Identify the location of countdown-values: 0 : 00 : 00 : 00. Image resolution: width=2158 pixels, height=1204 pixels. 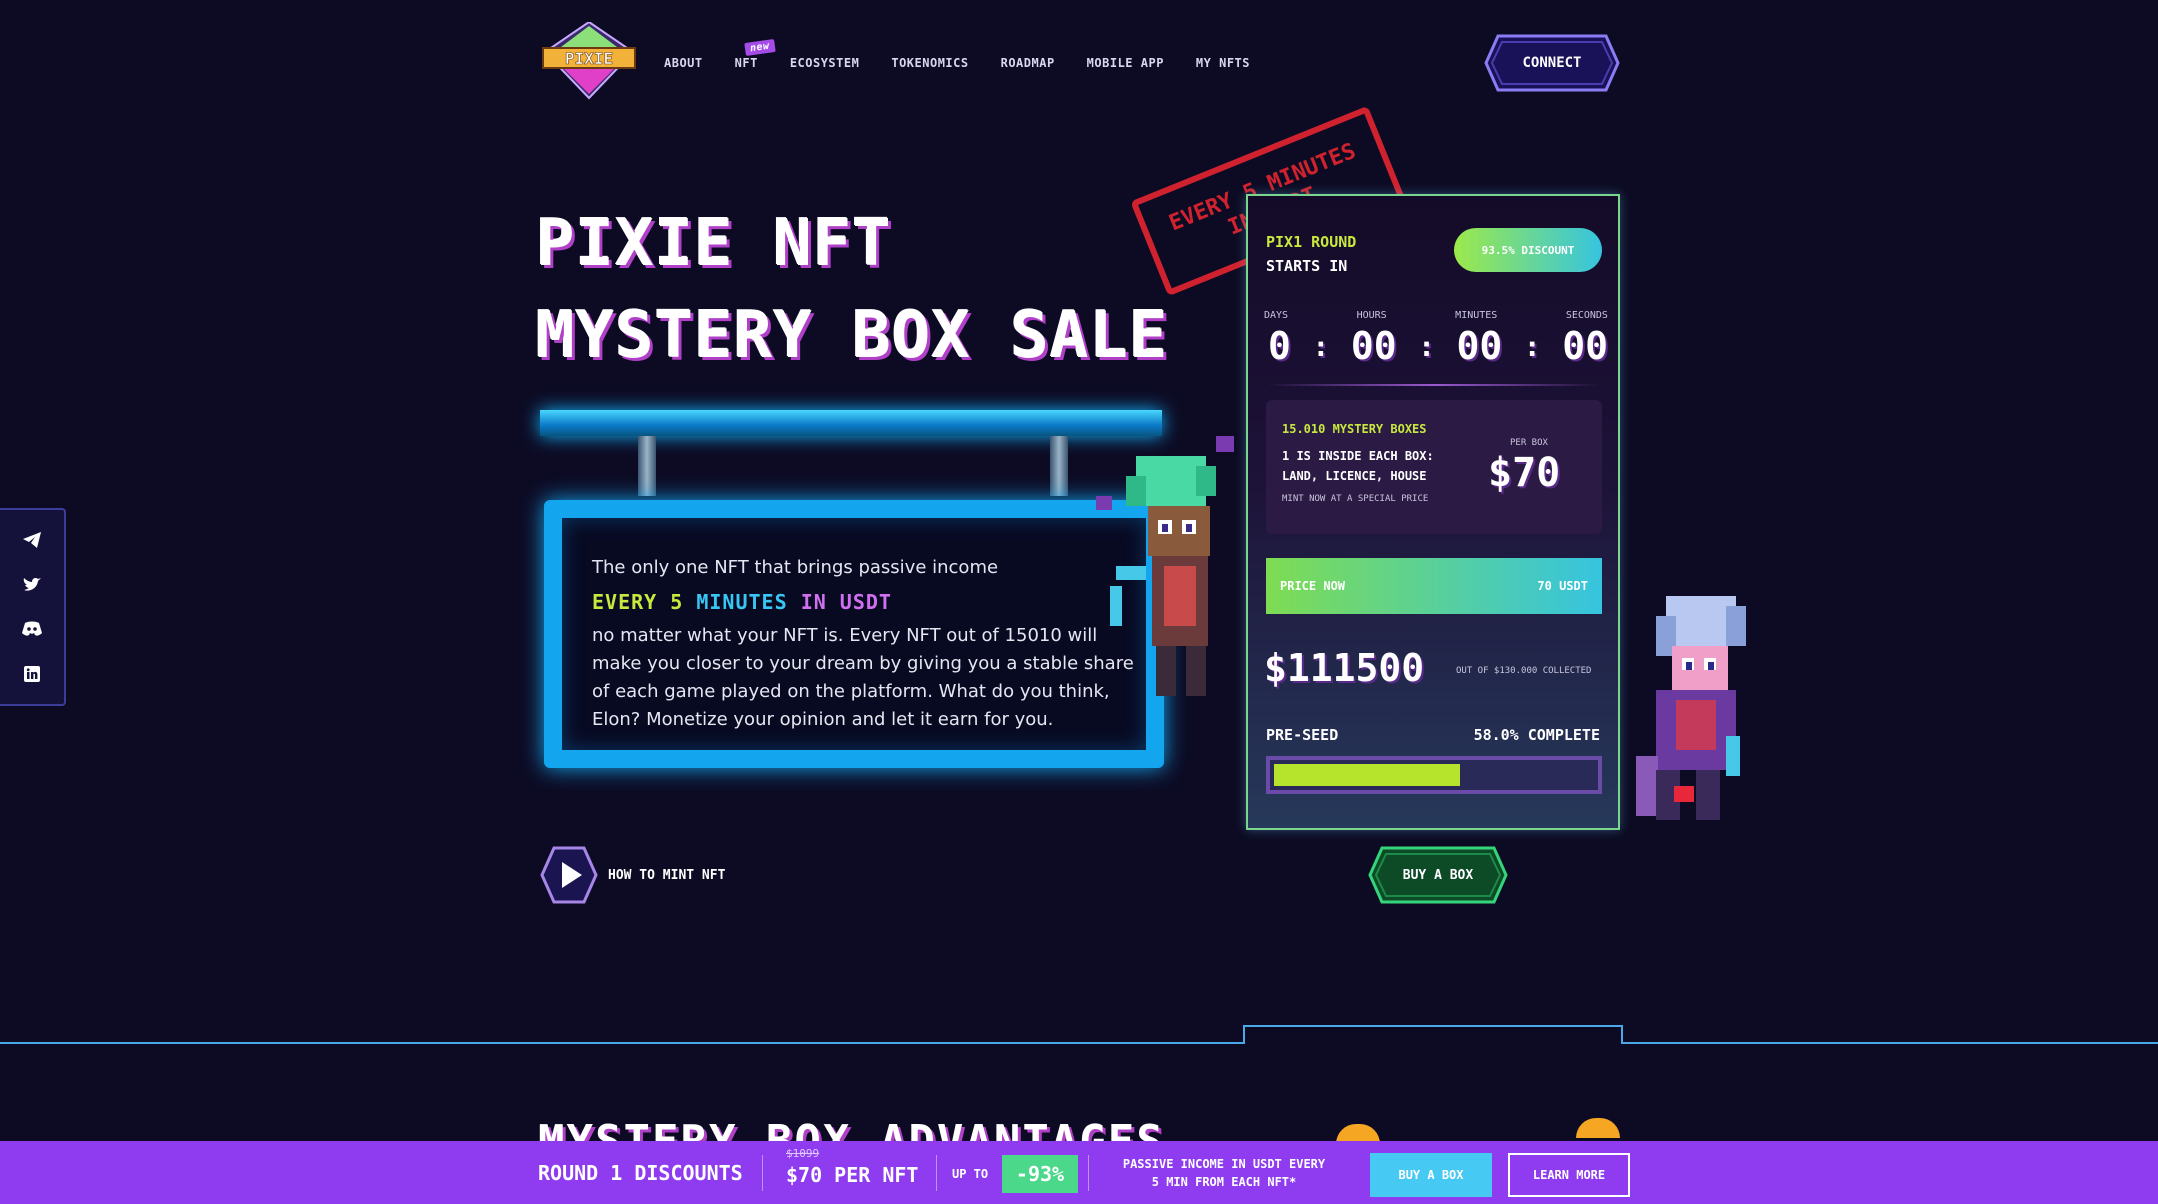
(1438, 346).